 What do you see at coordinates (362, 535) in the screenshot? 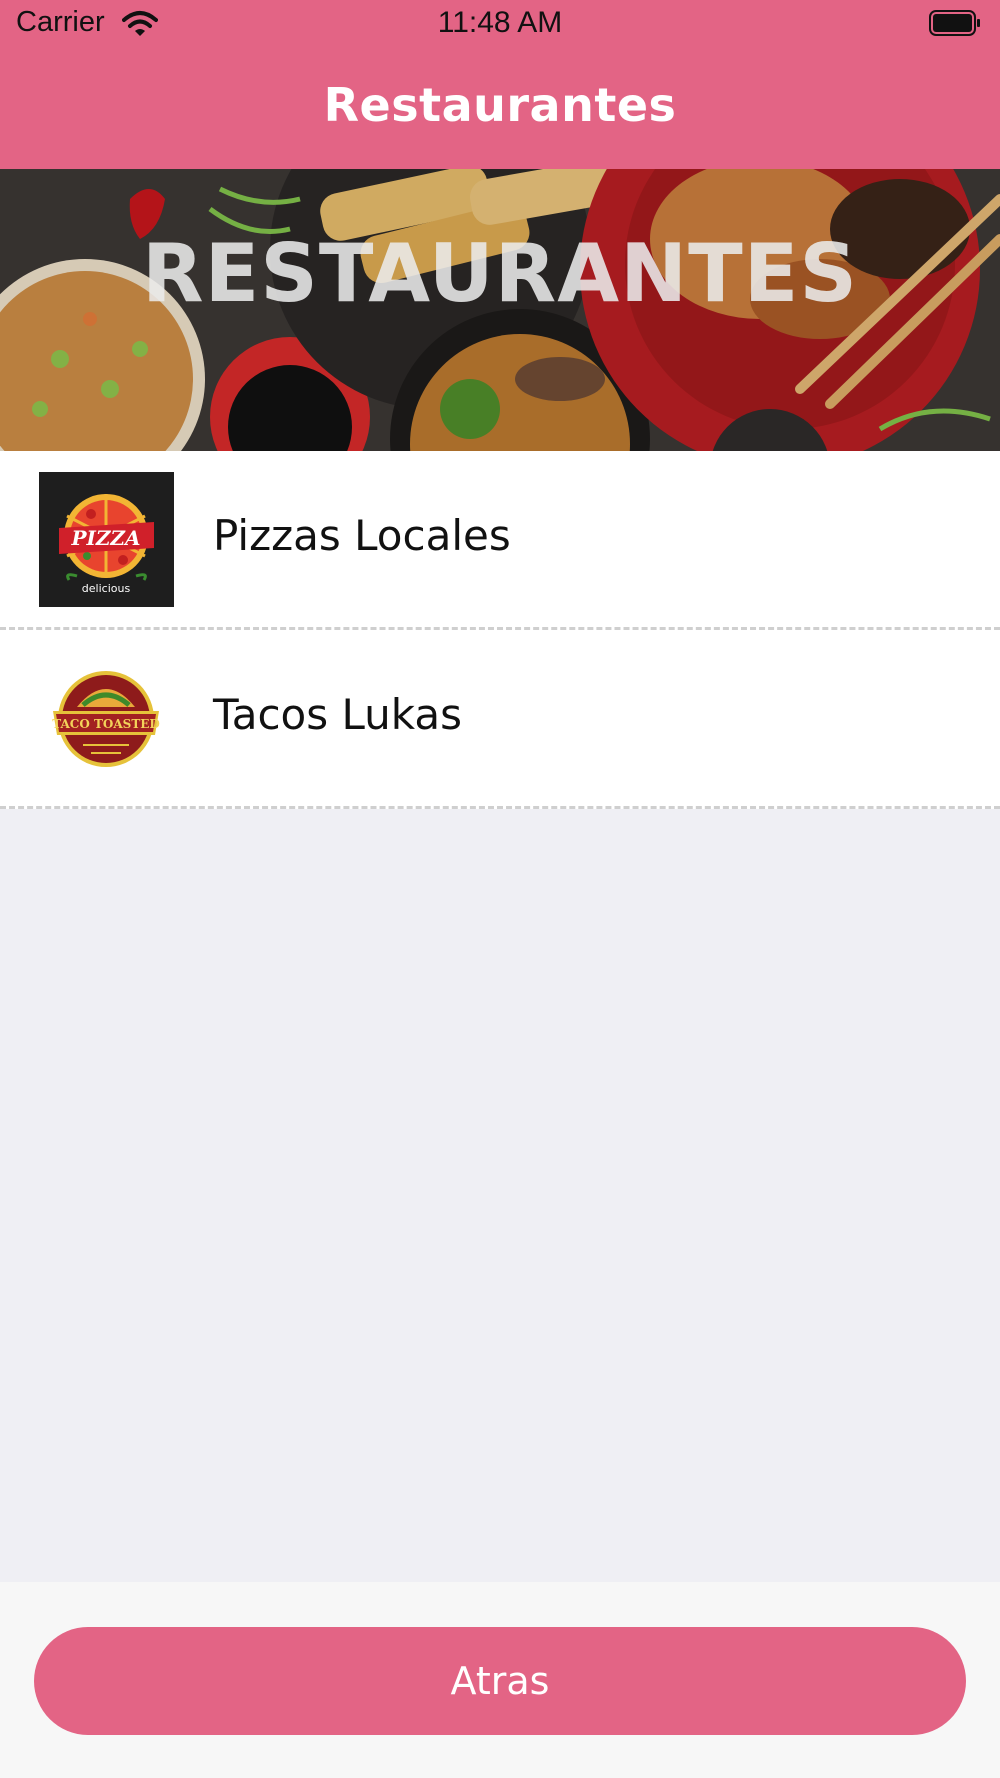
I see `restaurant-name: Pizzas Locales` at bounding box center [362, 535].